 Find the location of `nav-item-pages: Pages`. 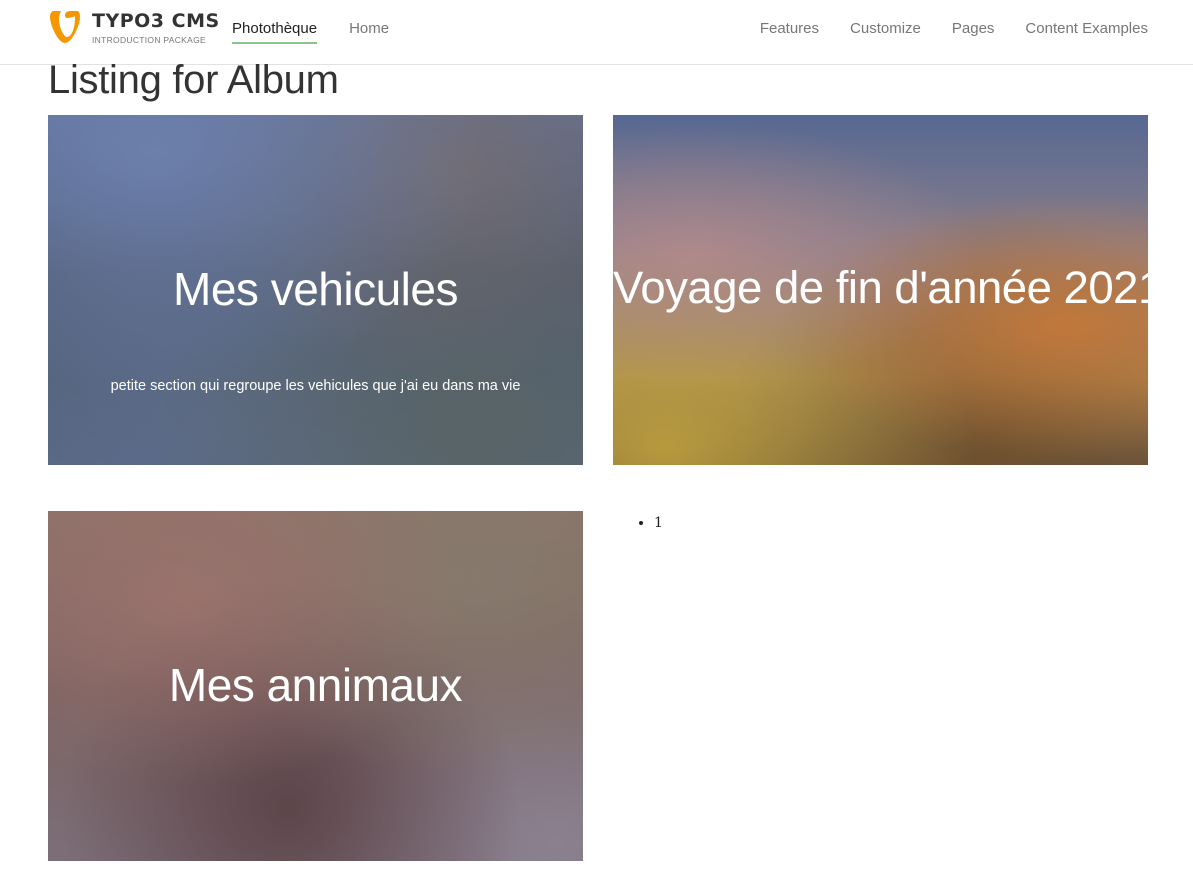

nav-item-pages: Pages is located at coordinates (973, 31).